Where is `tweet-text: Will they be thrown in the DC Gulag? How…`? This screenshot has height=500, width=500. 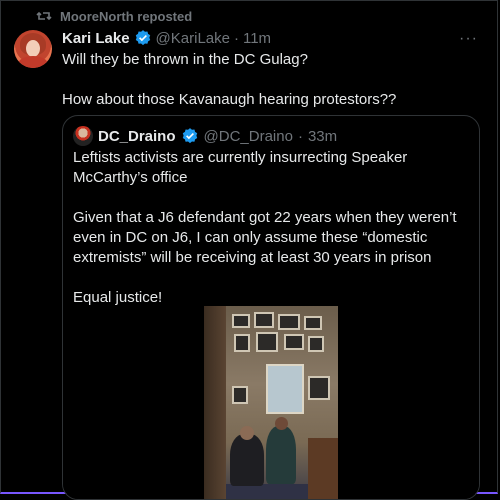
tweet-text: Will they be thrown in the DC Gulag? How… is located at coordinates (272, 80).